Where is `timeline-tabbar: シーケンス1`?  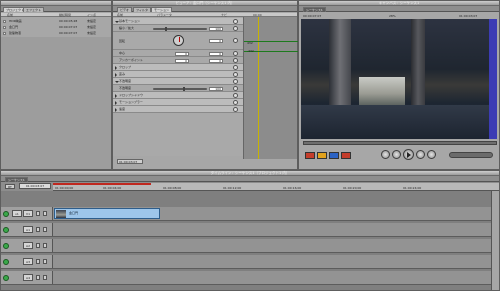
timeline-tabbar: シーケンス1 is located at coordinates (250, 179).